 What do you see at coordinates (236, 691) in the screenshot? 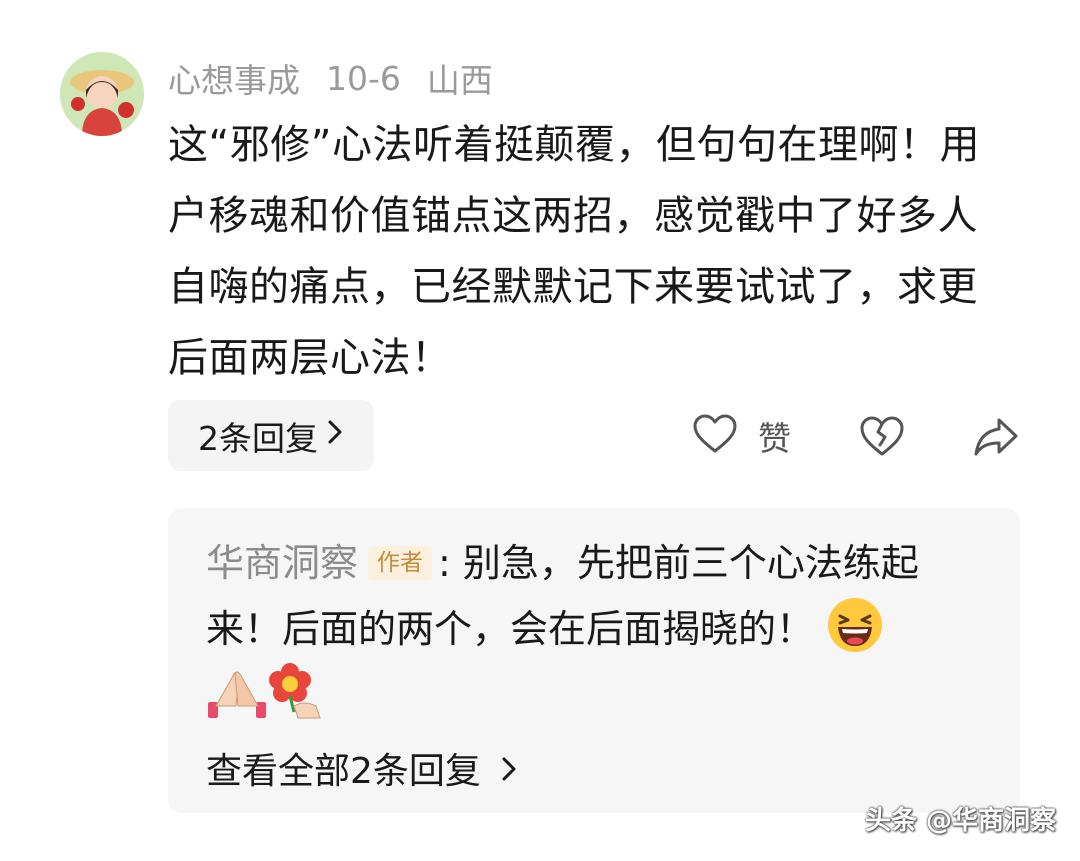
I see `high-five-hands-icon` at bounding box center [236, 691].